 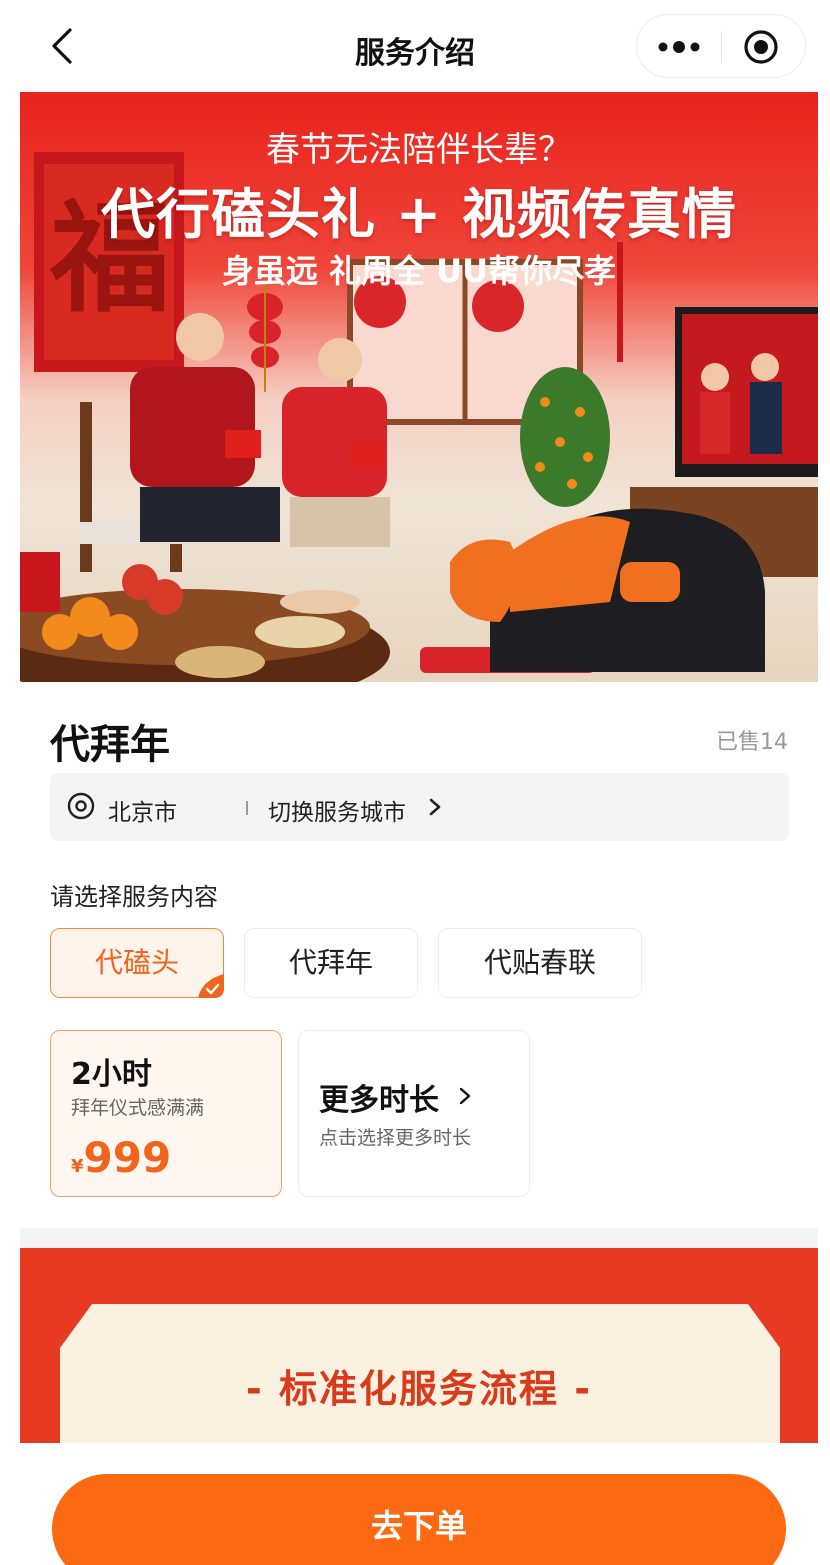 I want to click on location-icon, so click(x=81, y=806).